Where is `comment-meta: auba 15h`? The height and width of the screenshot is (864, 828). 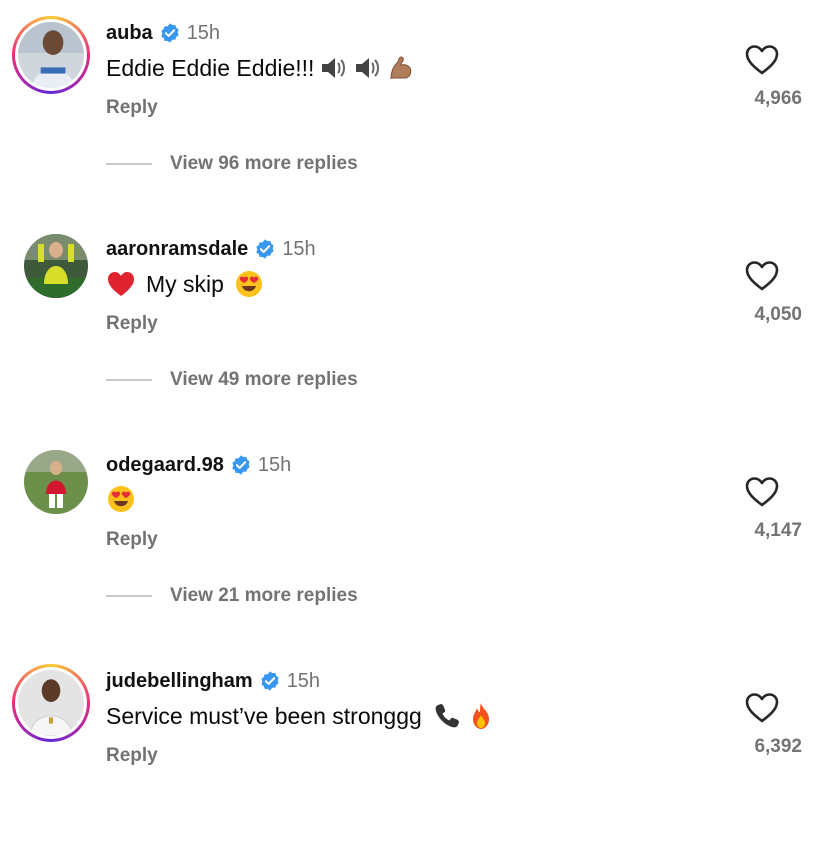
comment-meta: auba 15h is located at coordinates (163, 33).